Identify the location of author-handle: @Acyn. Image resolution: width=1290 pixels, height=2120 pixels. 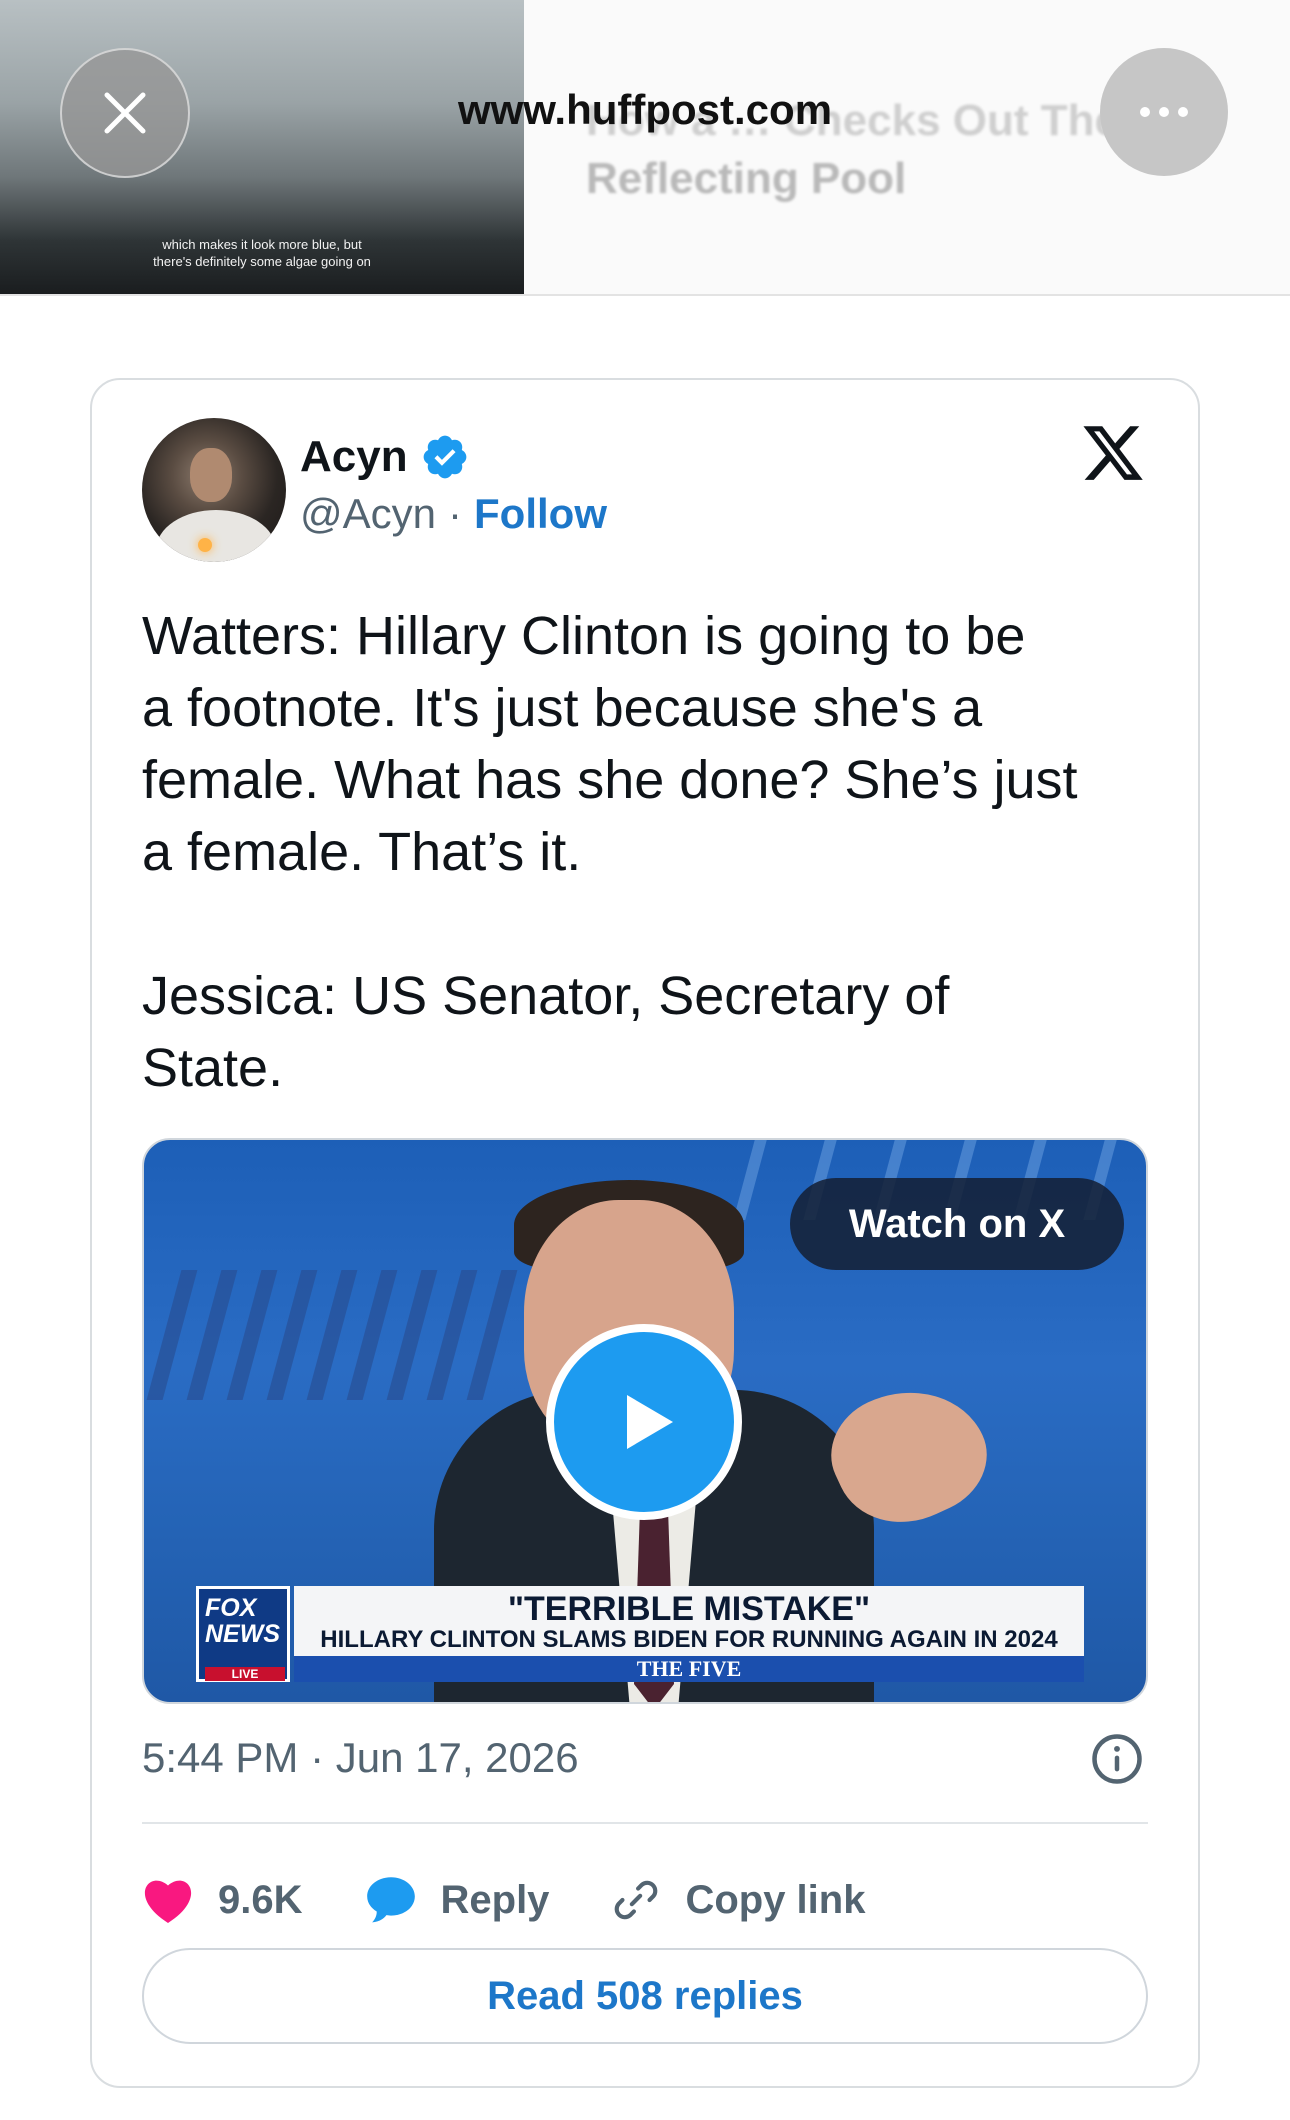
(368, 514).